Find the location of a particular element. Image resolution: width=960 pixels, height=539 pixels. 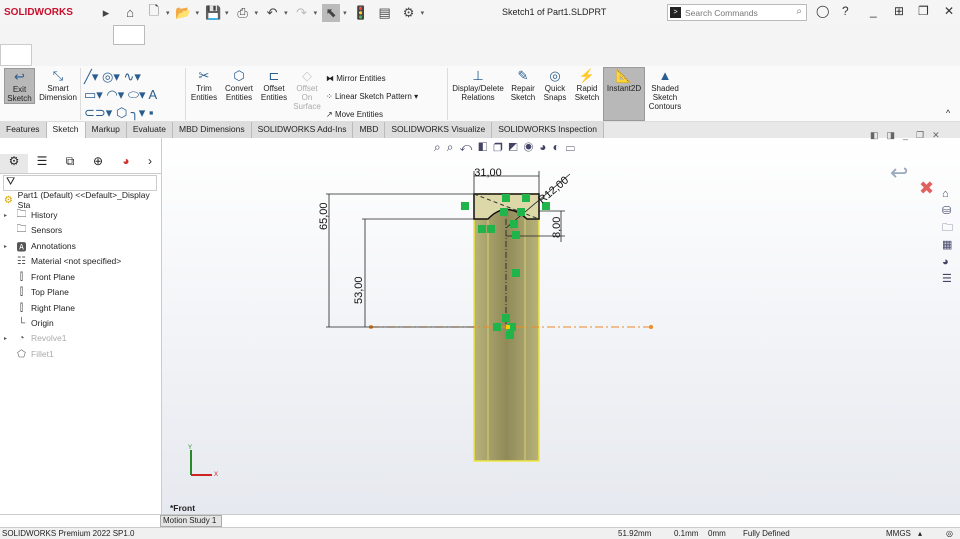

convert-entities-button: ⬡ Convert Entities is located at coordinates (239, 85).